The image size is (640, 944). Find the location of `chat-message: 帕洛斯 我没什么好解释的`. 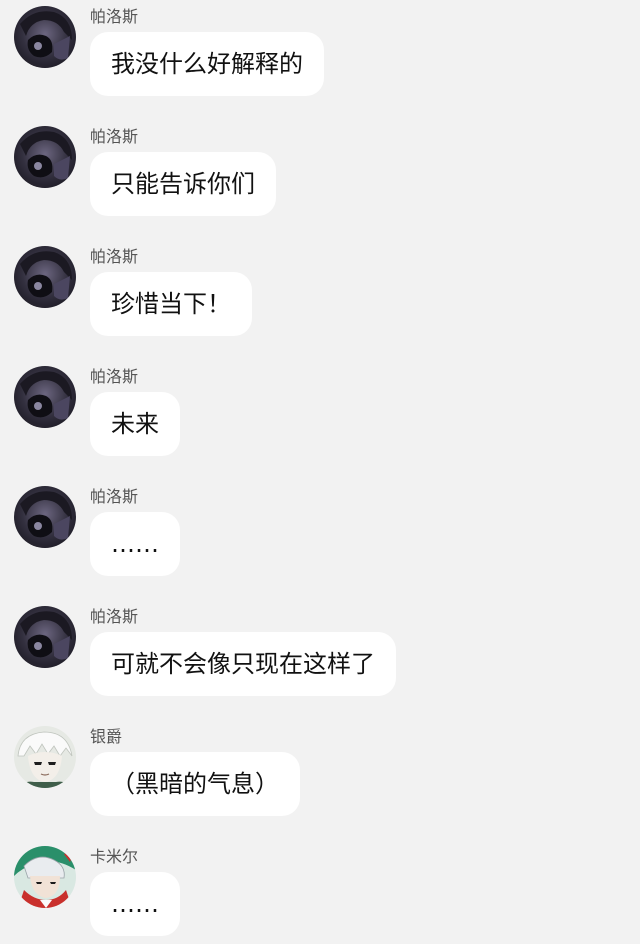

chat-message: 帕洛斯 我没什么好解释的 is located at coordinates (320, 60).